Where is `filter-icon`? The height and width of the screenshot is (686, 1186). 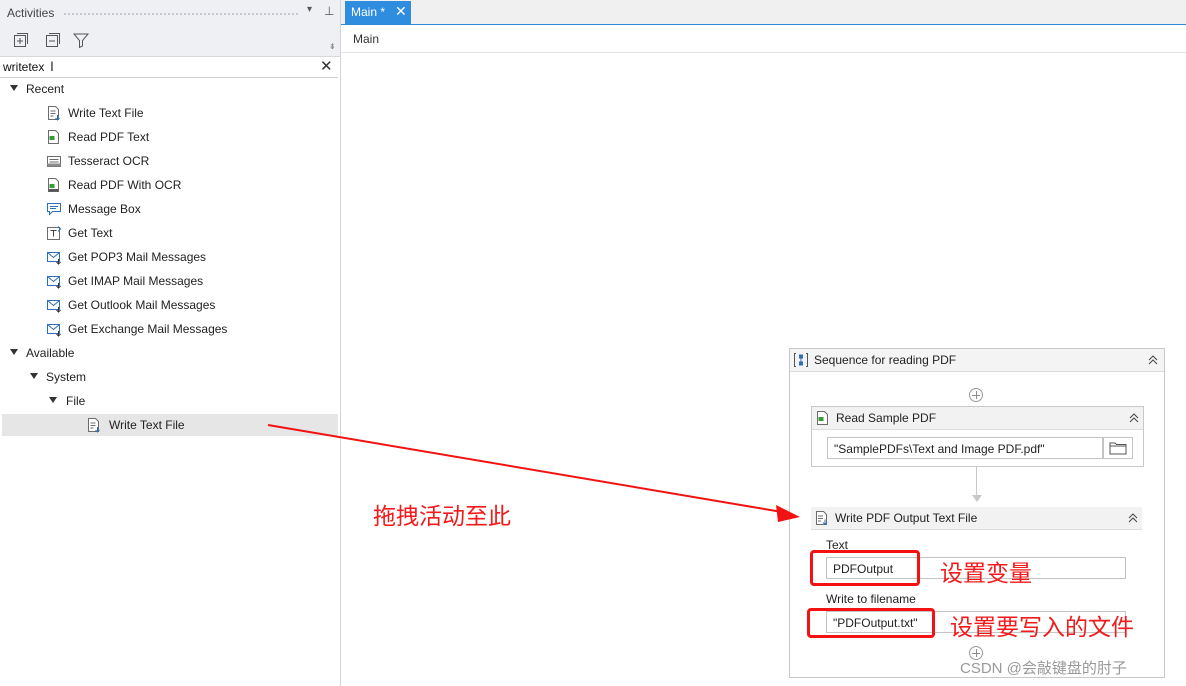 filter-icon is located at coordinates (81, 40).